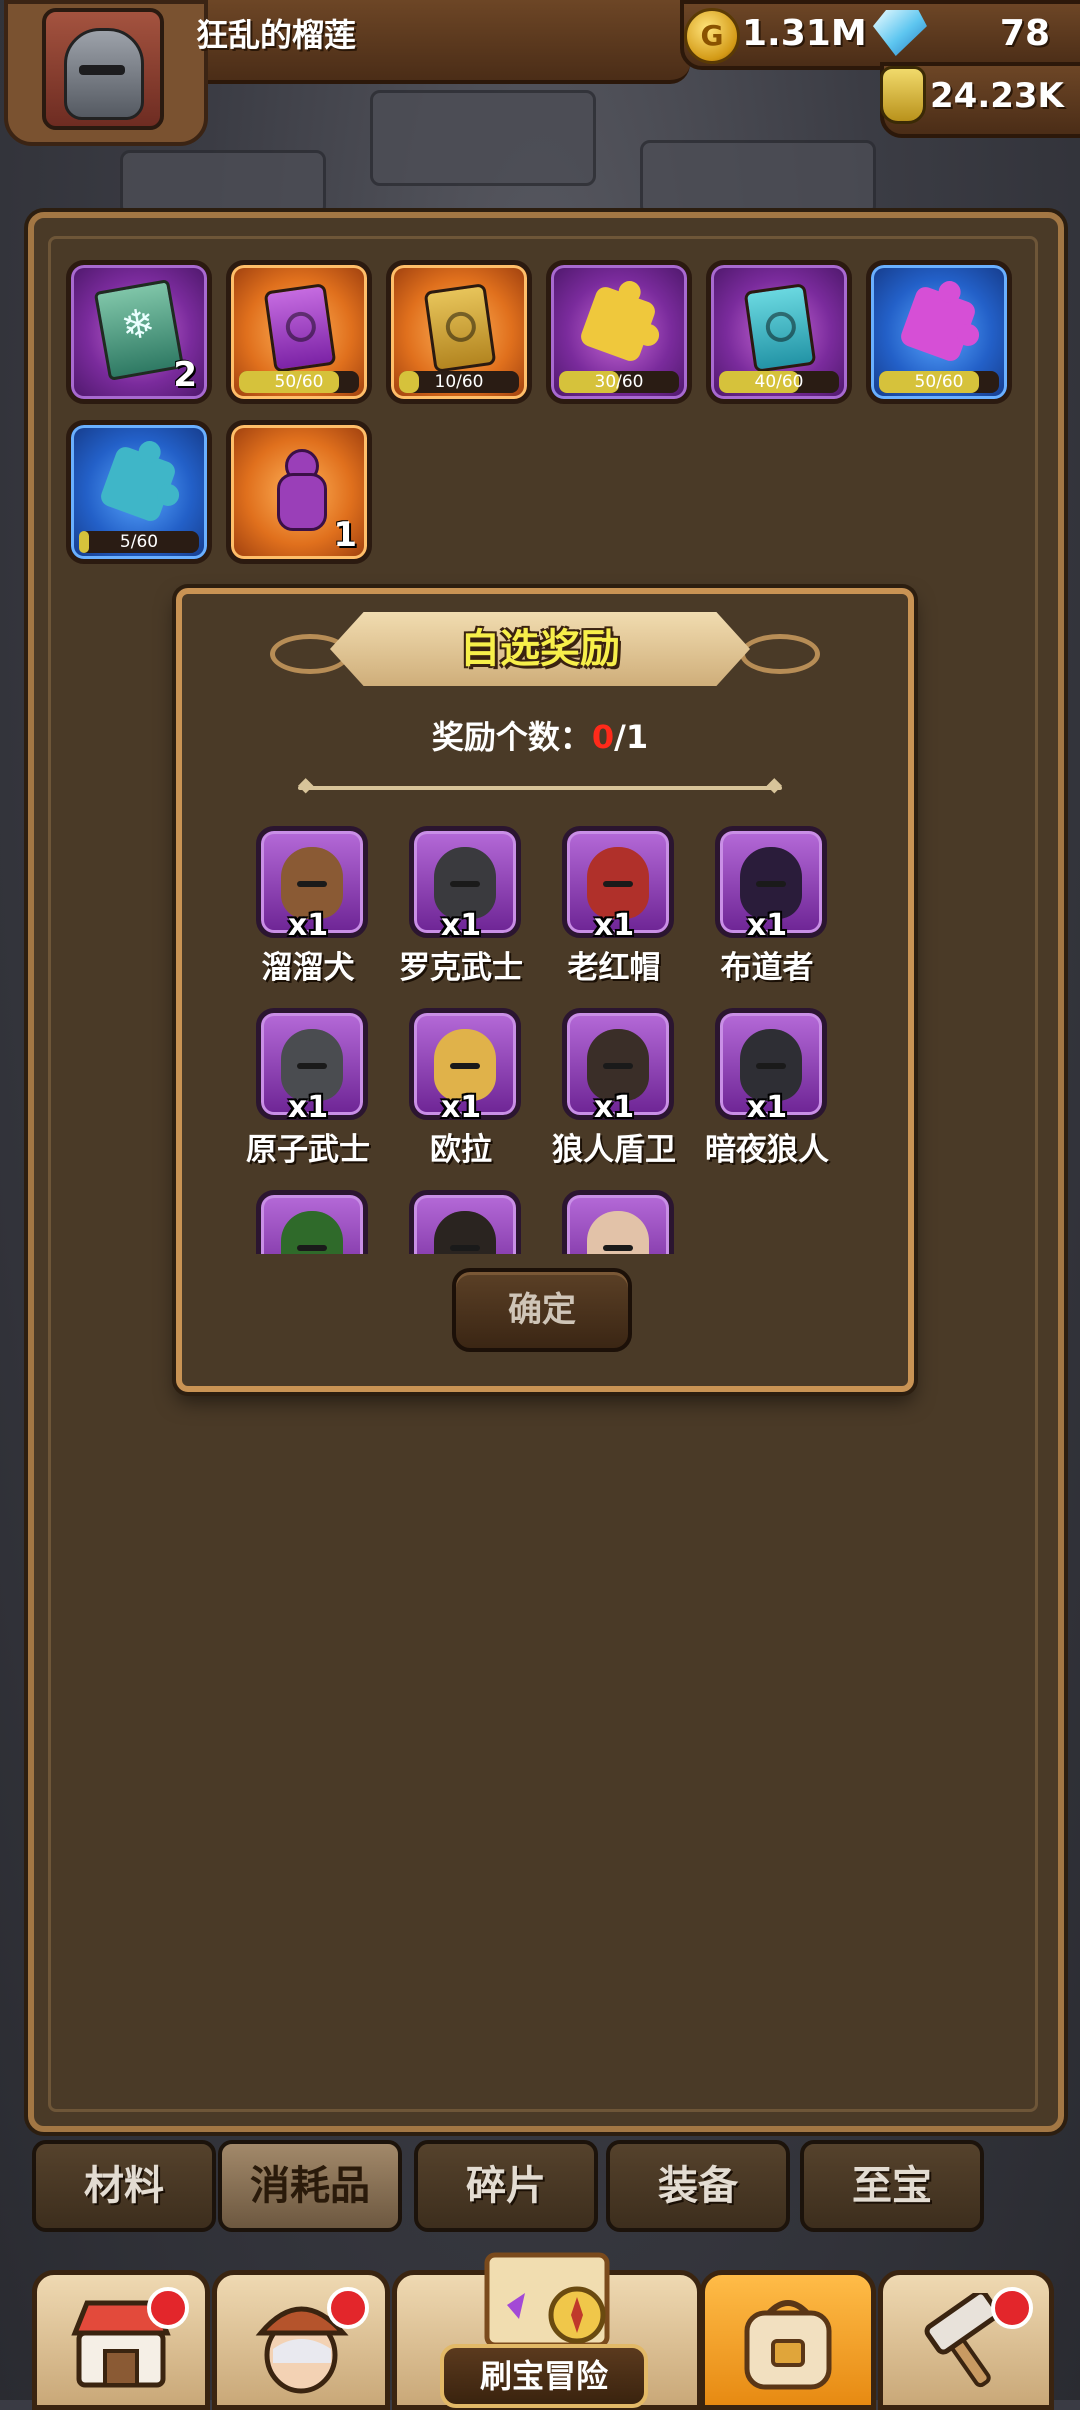 This screenshot has height=2410, width=1080. Describe the element at coordinates (124, 2186) in the screenshot. I see `tab-materials: 材料` at that location.